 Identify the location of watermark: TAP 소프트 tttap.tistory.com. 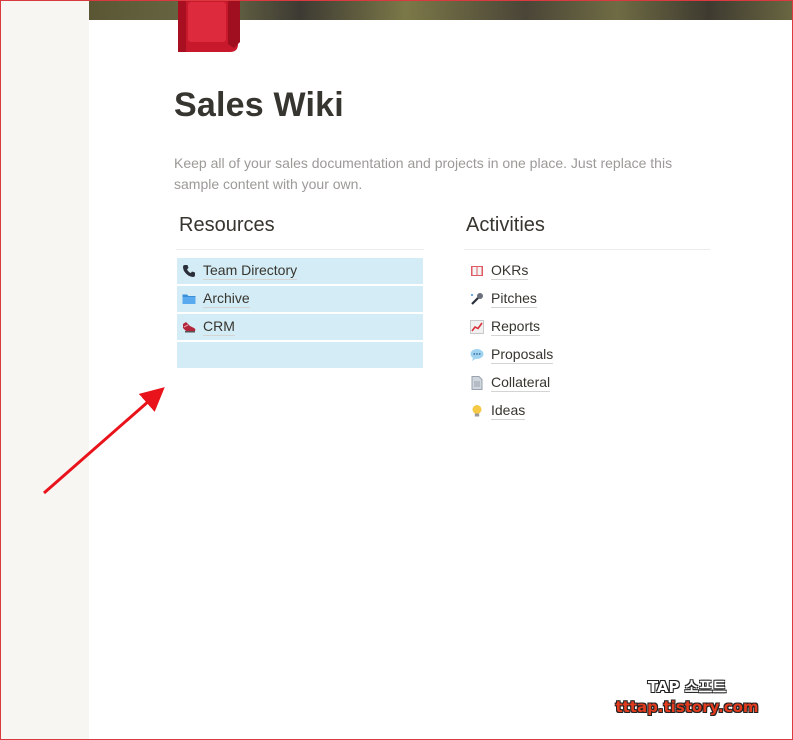
(687, 696).